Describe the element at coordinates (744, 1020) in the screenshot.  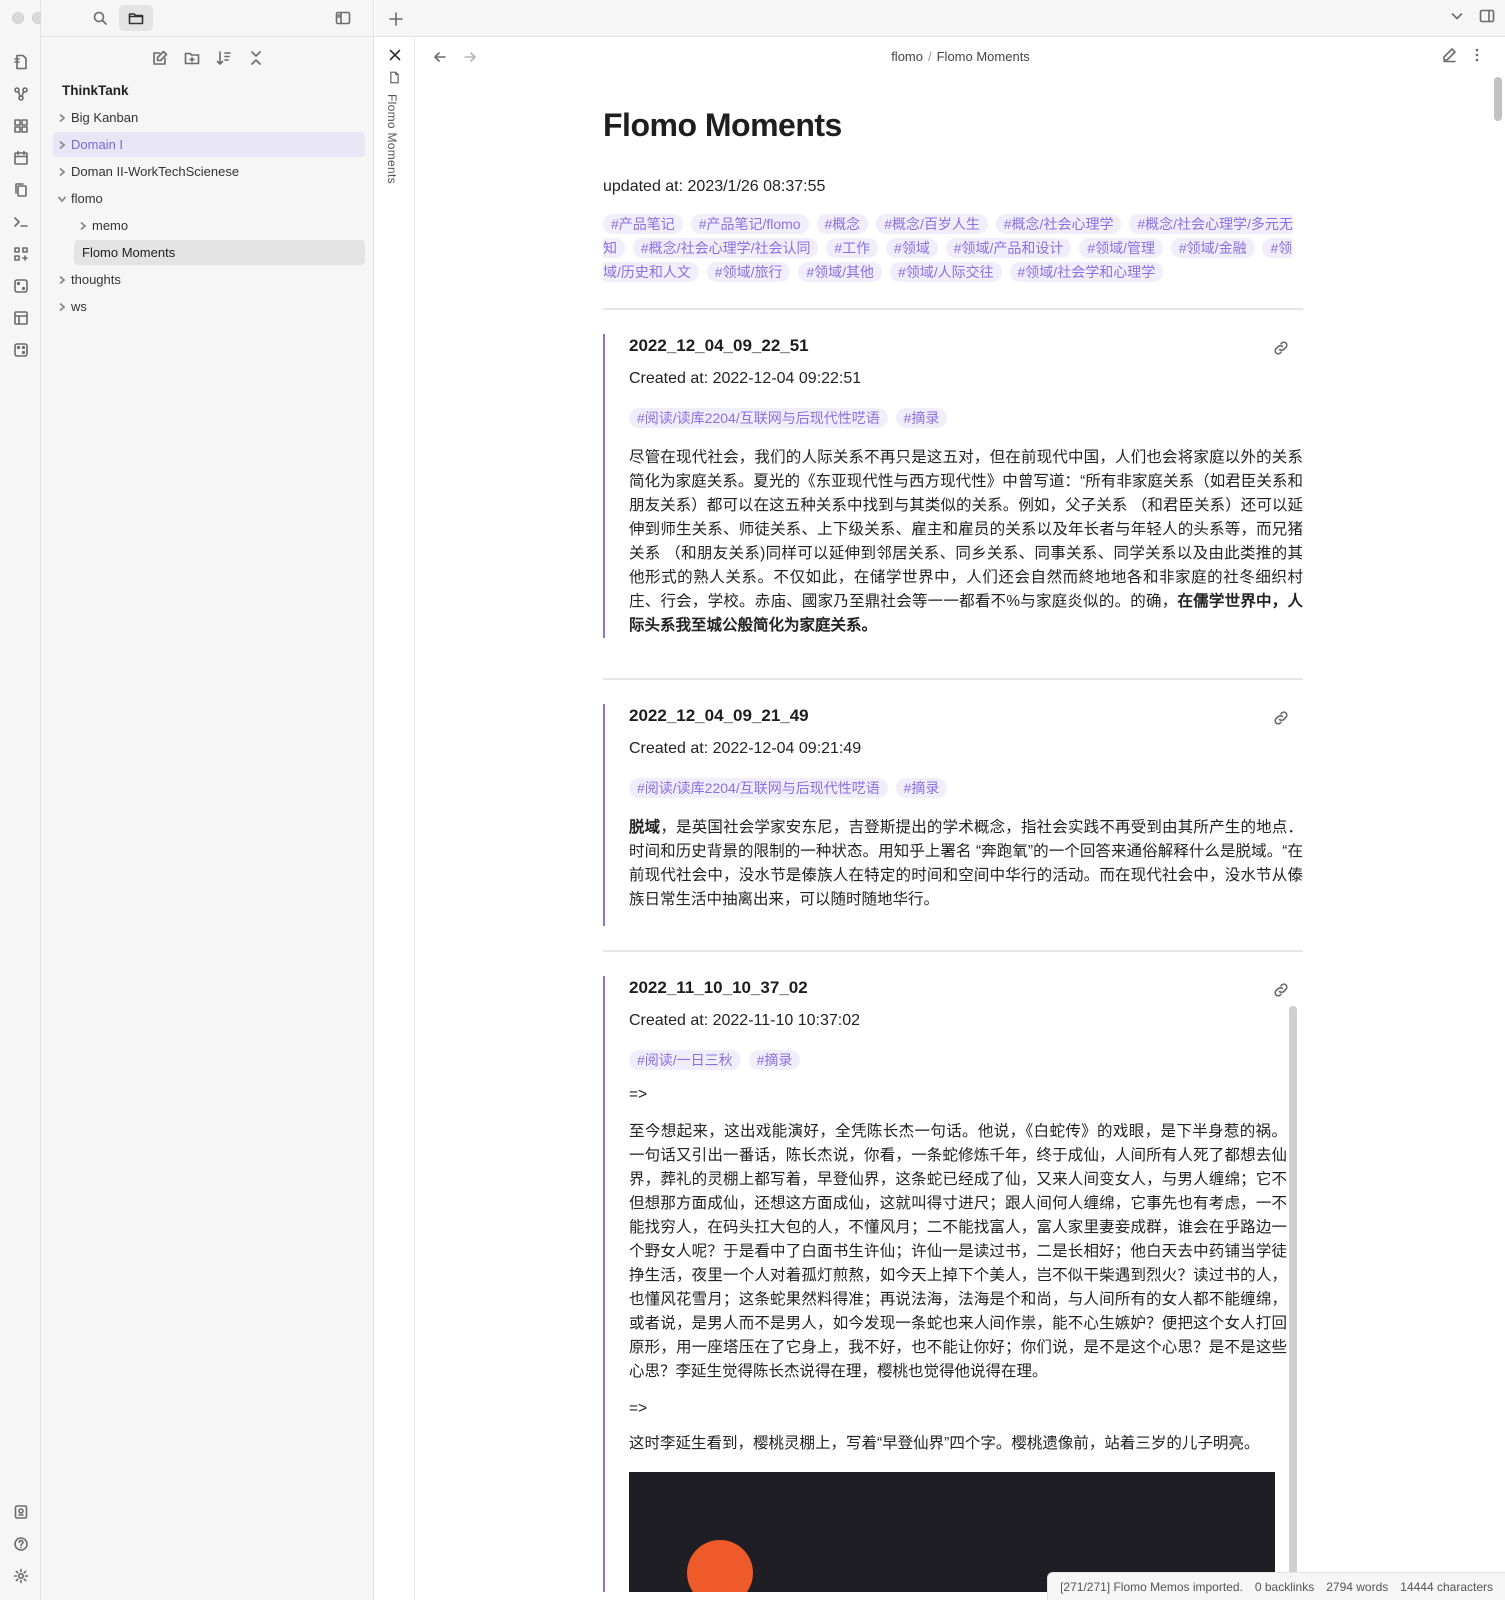
I see `memo-created-at: Created at: 2022-11-10 10:37:02` at that location.